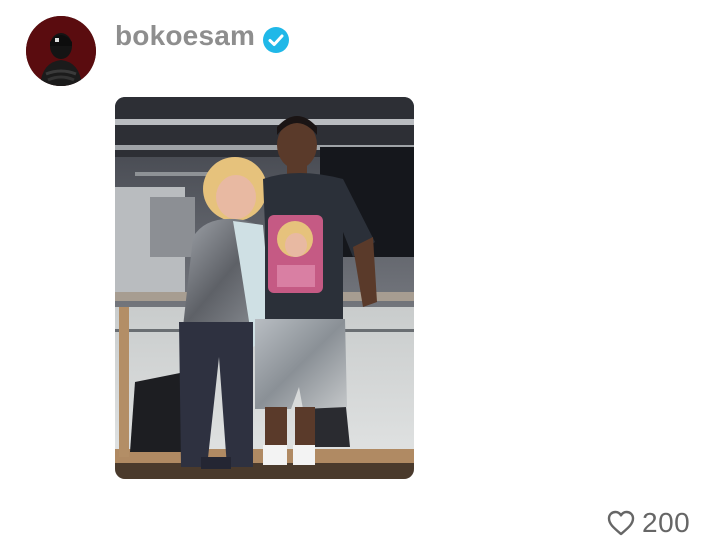 The height and width of the screenshot is (554, 718). I want to click on avatar-image, so click(61, 51).